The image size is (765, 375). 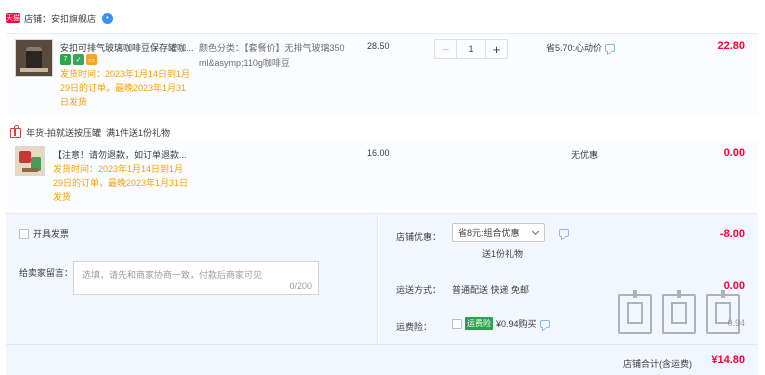 I want to click on invoice-checkbox, so click(x=24, y=233).